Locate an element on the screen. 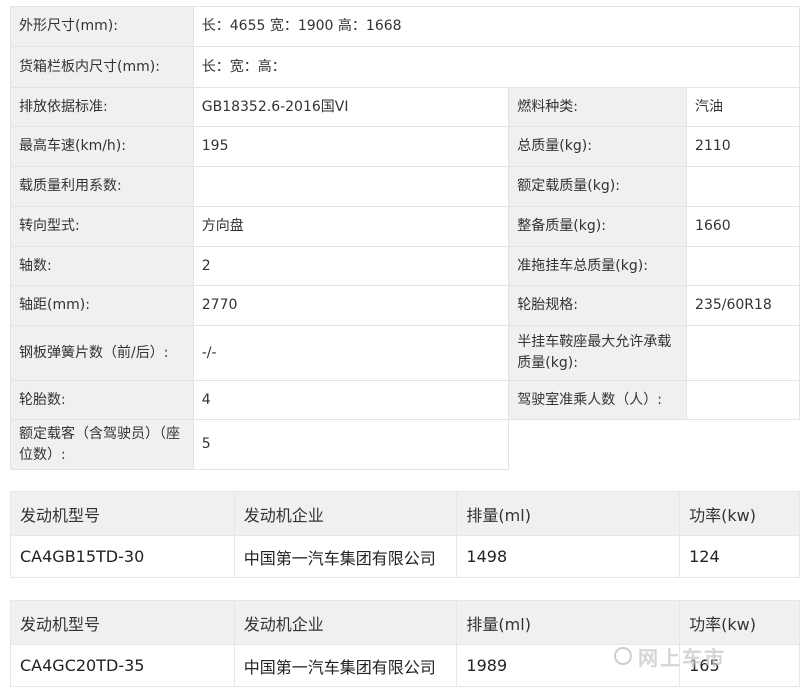  spec-row: 货箱栏板内尺寸(mm): 长：宽：高： is located at coordinates (405, 67).